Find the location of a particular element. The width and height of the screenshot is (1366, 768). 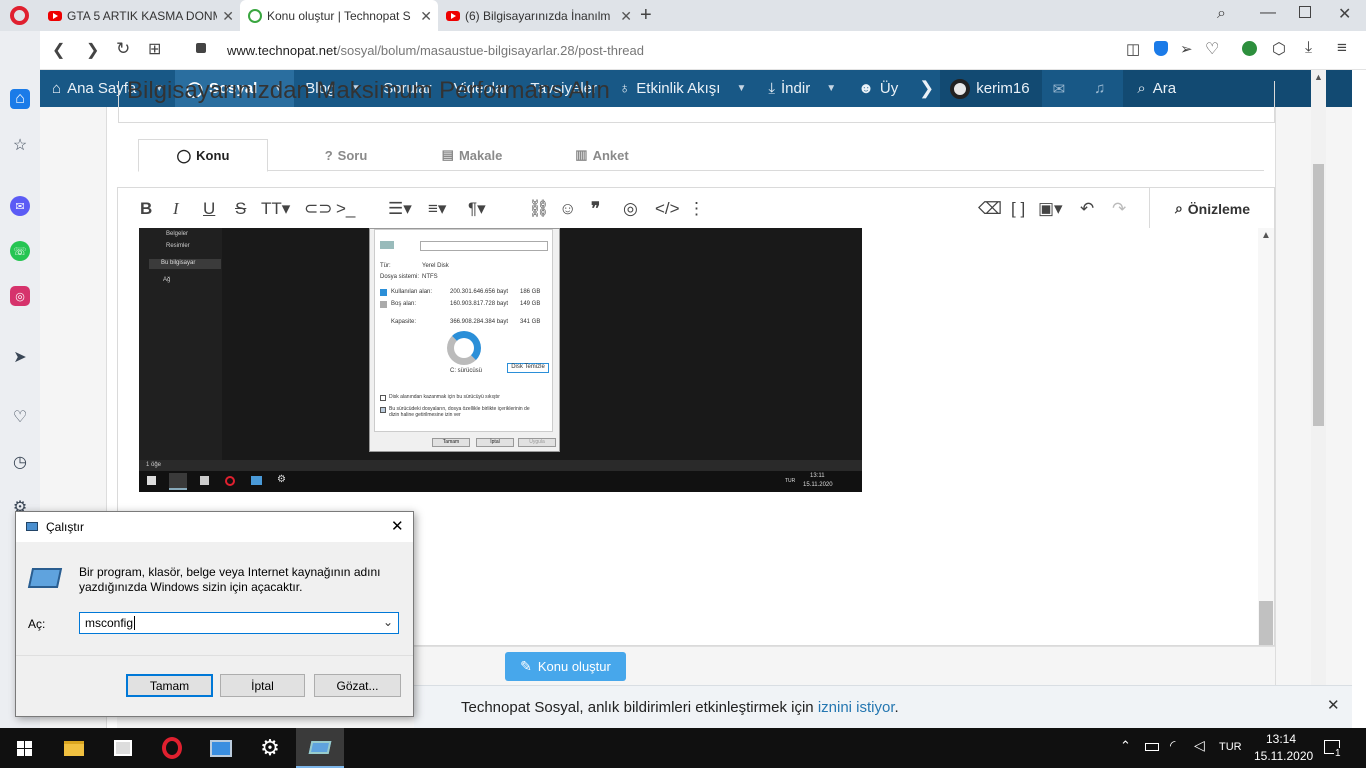

send-icon: ➤ is located at coordinates (20, 357).